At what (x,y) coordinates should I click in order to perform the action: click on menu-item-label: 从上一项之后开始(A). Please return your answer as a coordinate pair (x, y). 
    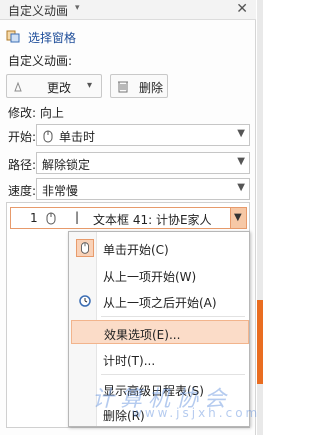
    Looking at the image, I should click on (160, 303).